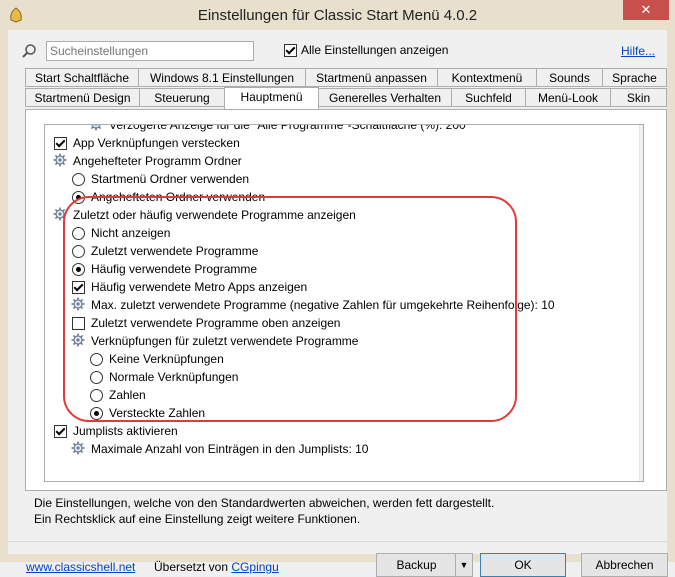  Describe the element at coordinates (174, 377) in the screenshot. I see `setting-label: Normale Verknüpfungen` at that location.